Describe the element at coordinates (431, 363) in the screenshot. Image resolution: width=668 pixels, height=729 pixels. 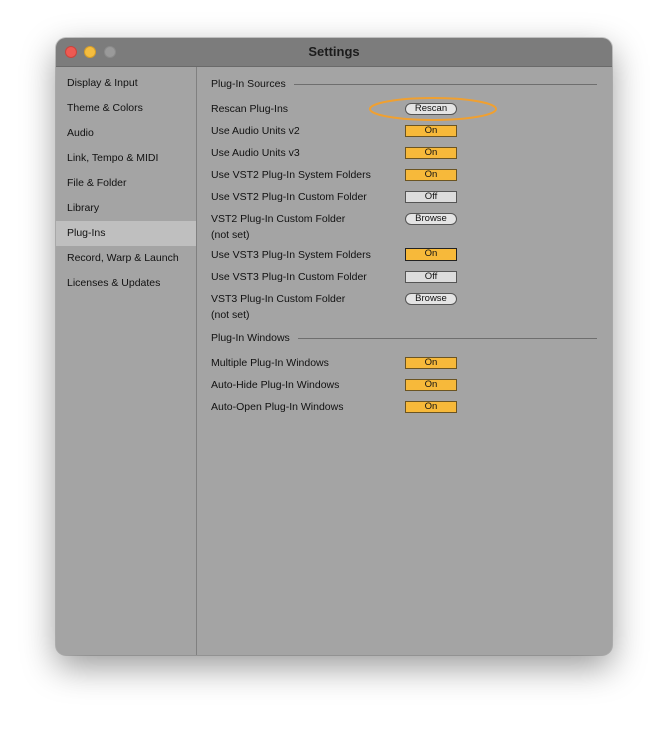
I see `multiple-windows-toggle: On` at that location.